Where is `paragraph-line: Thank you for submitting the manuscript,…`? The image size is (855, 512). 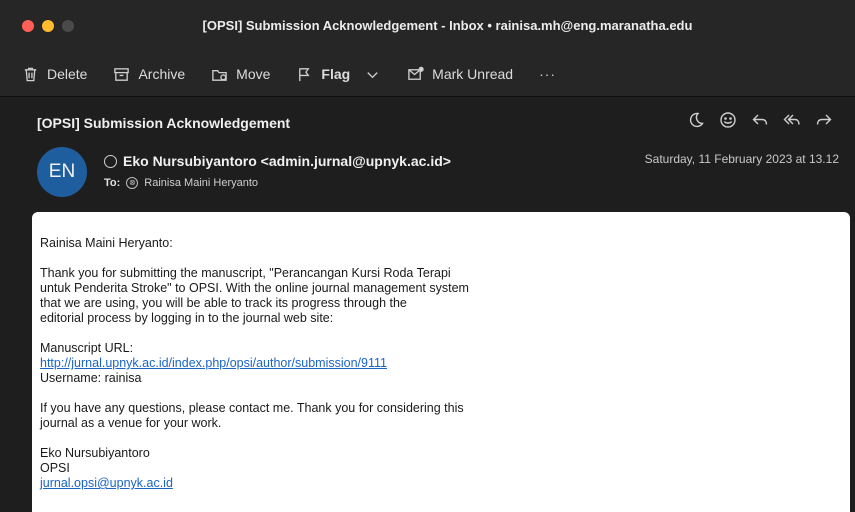 paragraph-line: Thank you for submitting the manuscript,… is located at coordinates (245, 273).